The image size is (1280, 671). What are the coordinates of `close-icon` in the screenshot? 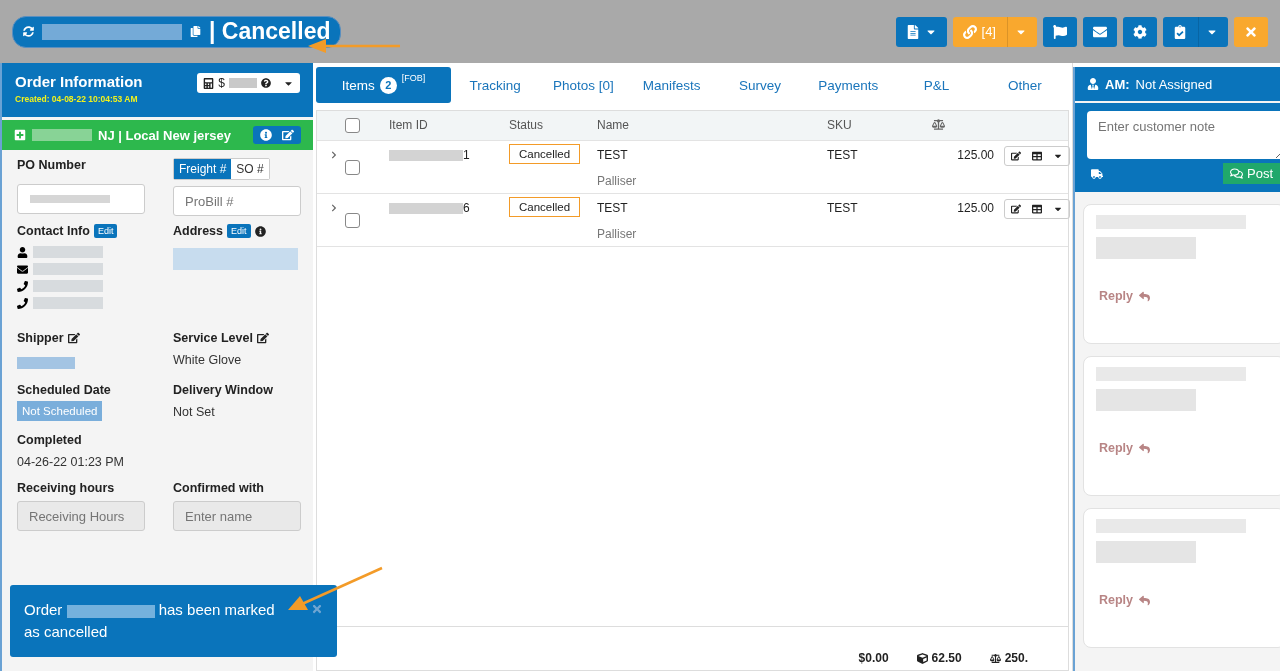 It's located at (1251, 31).